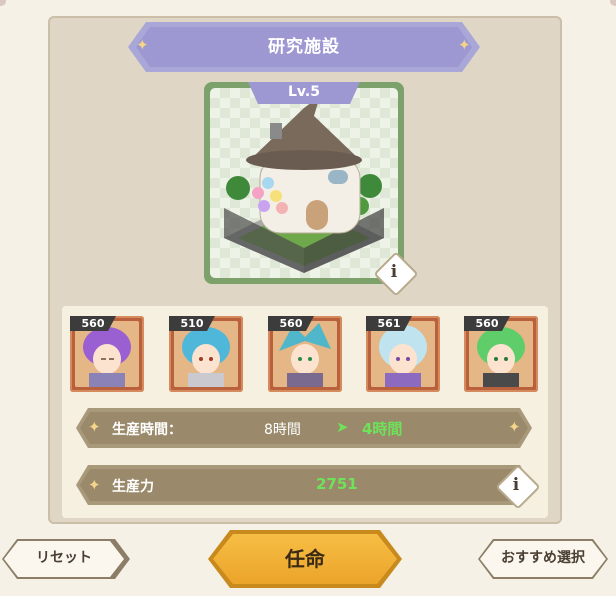 This screenshot has width=616, height=596. I want to click on character-level: 510, so click(192, 323).